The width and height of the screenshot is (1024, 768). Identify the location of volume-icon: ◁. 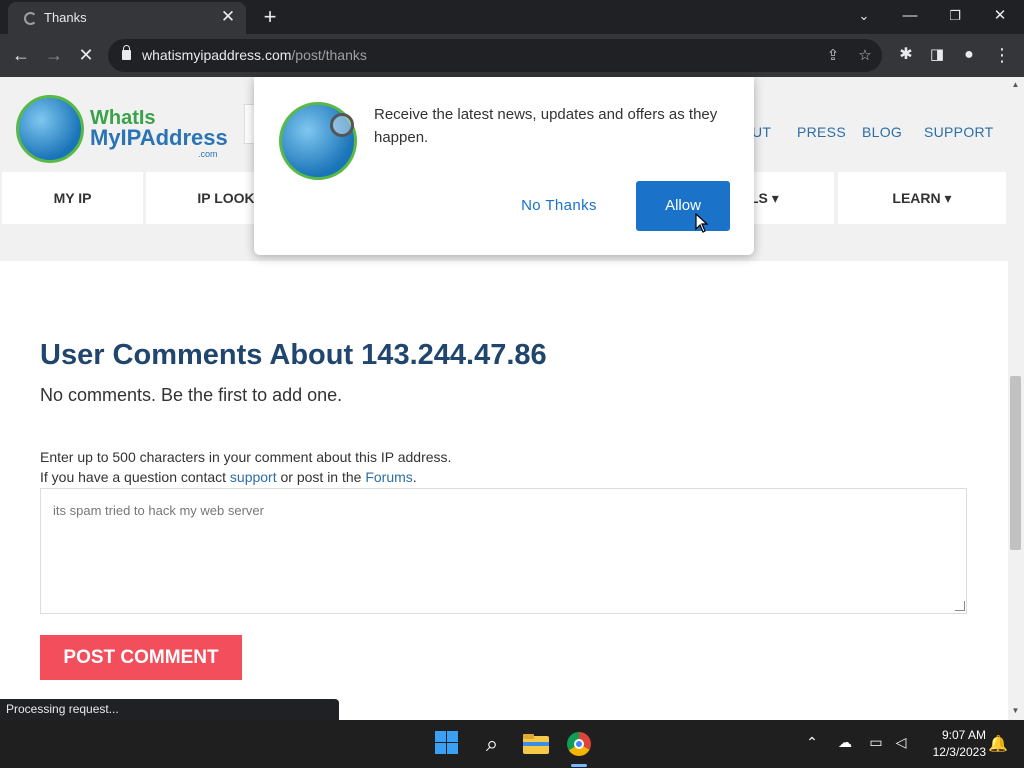
(901, 742).